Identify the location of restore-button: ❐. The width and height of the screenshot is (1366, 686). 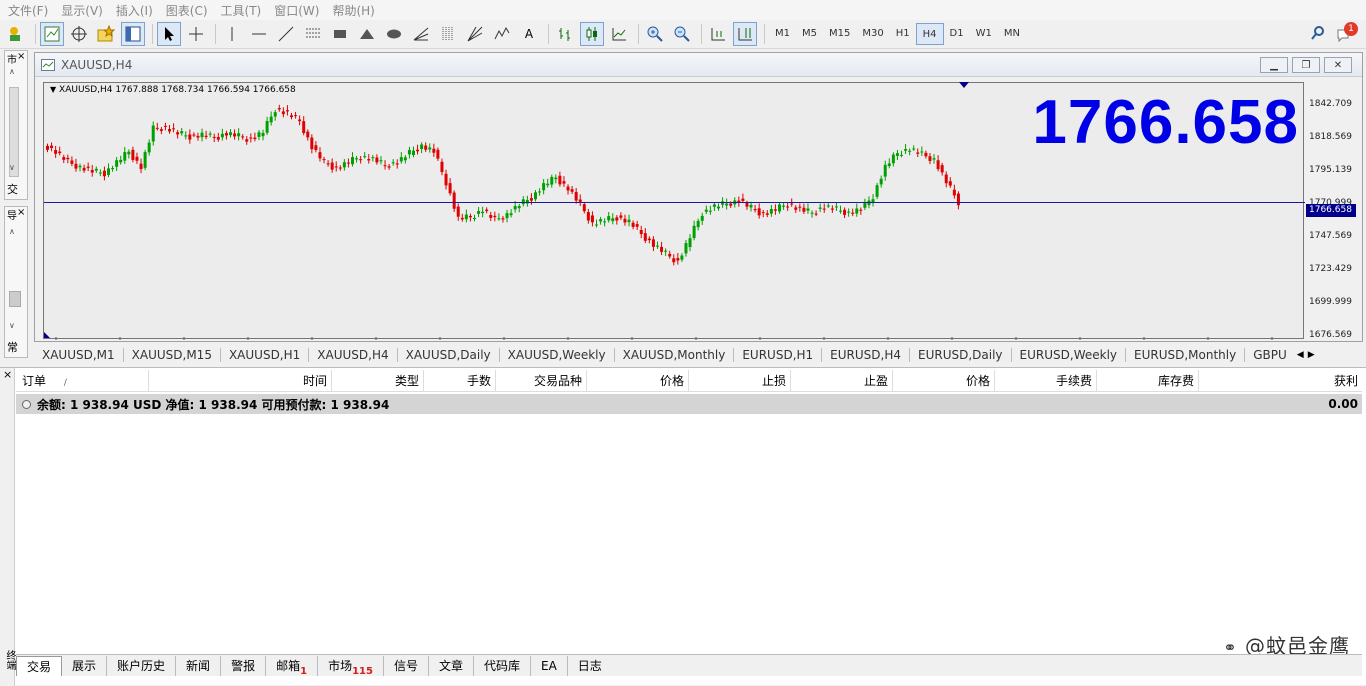
(1306, 65).